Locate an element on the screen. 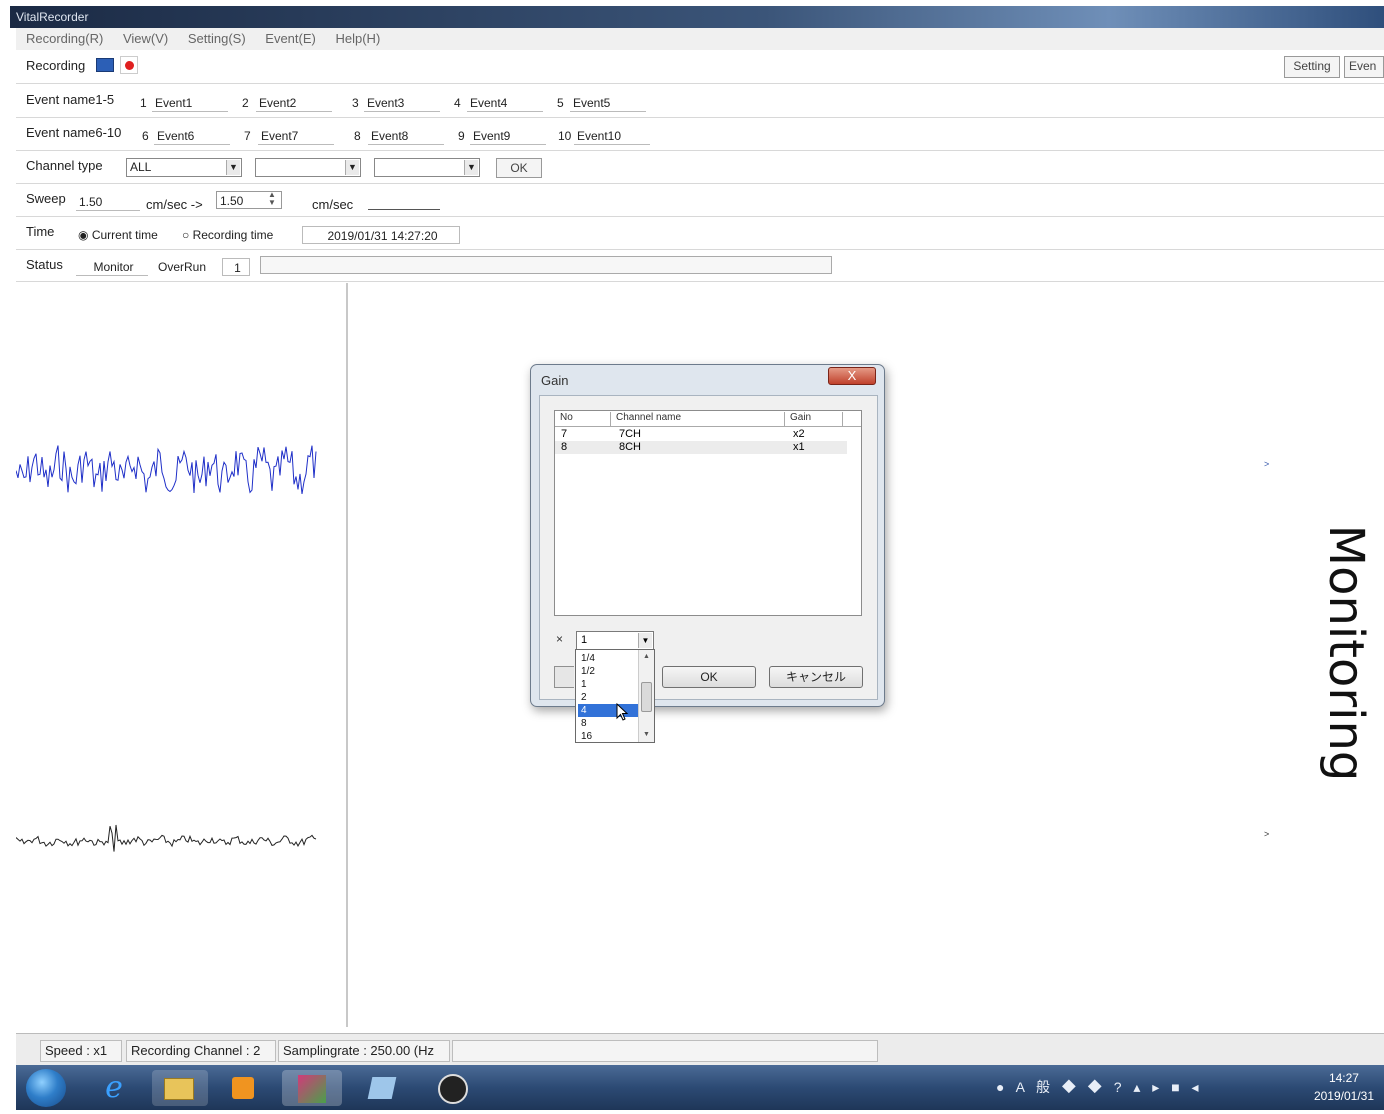  ok-button: OK is located at coordinates (709, 677).